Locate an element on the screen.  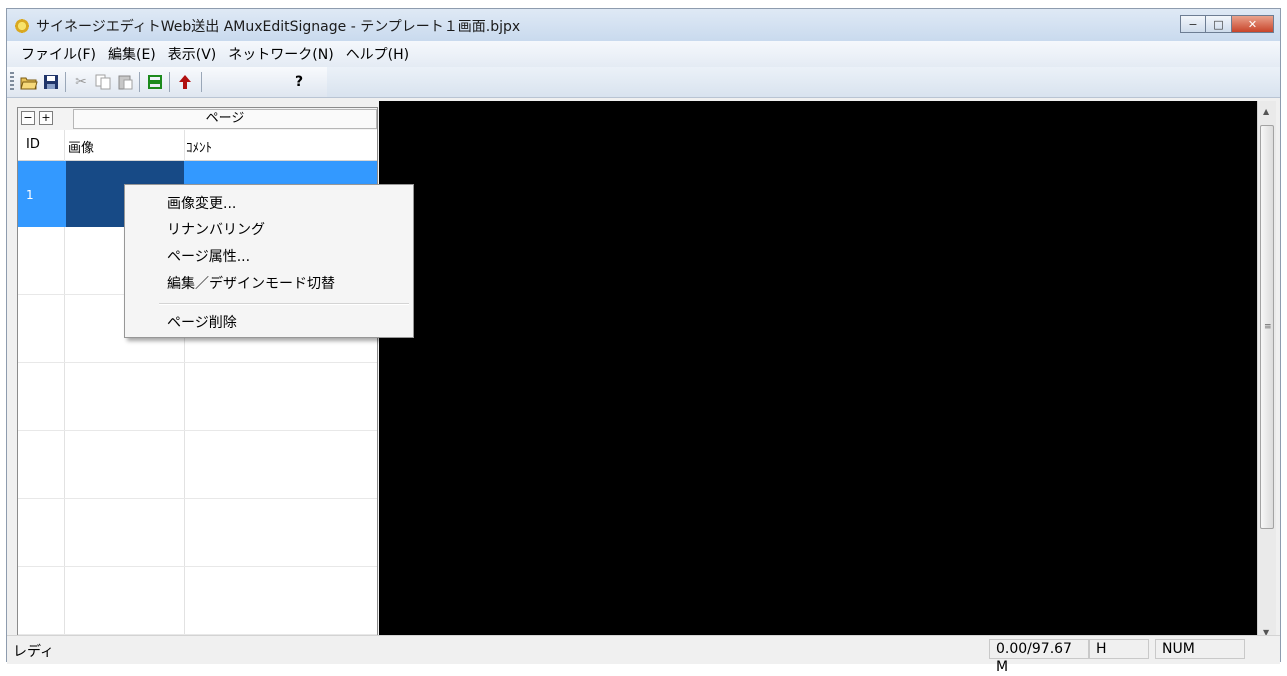
menu-item-mode-switch: 編集／デザインモード切替 is located at coordinates (251, 283).